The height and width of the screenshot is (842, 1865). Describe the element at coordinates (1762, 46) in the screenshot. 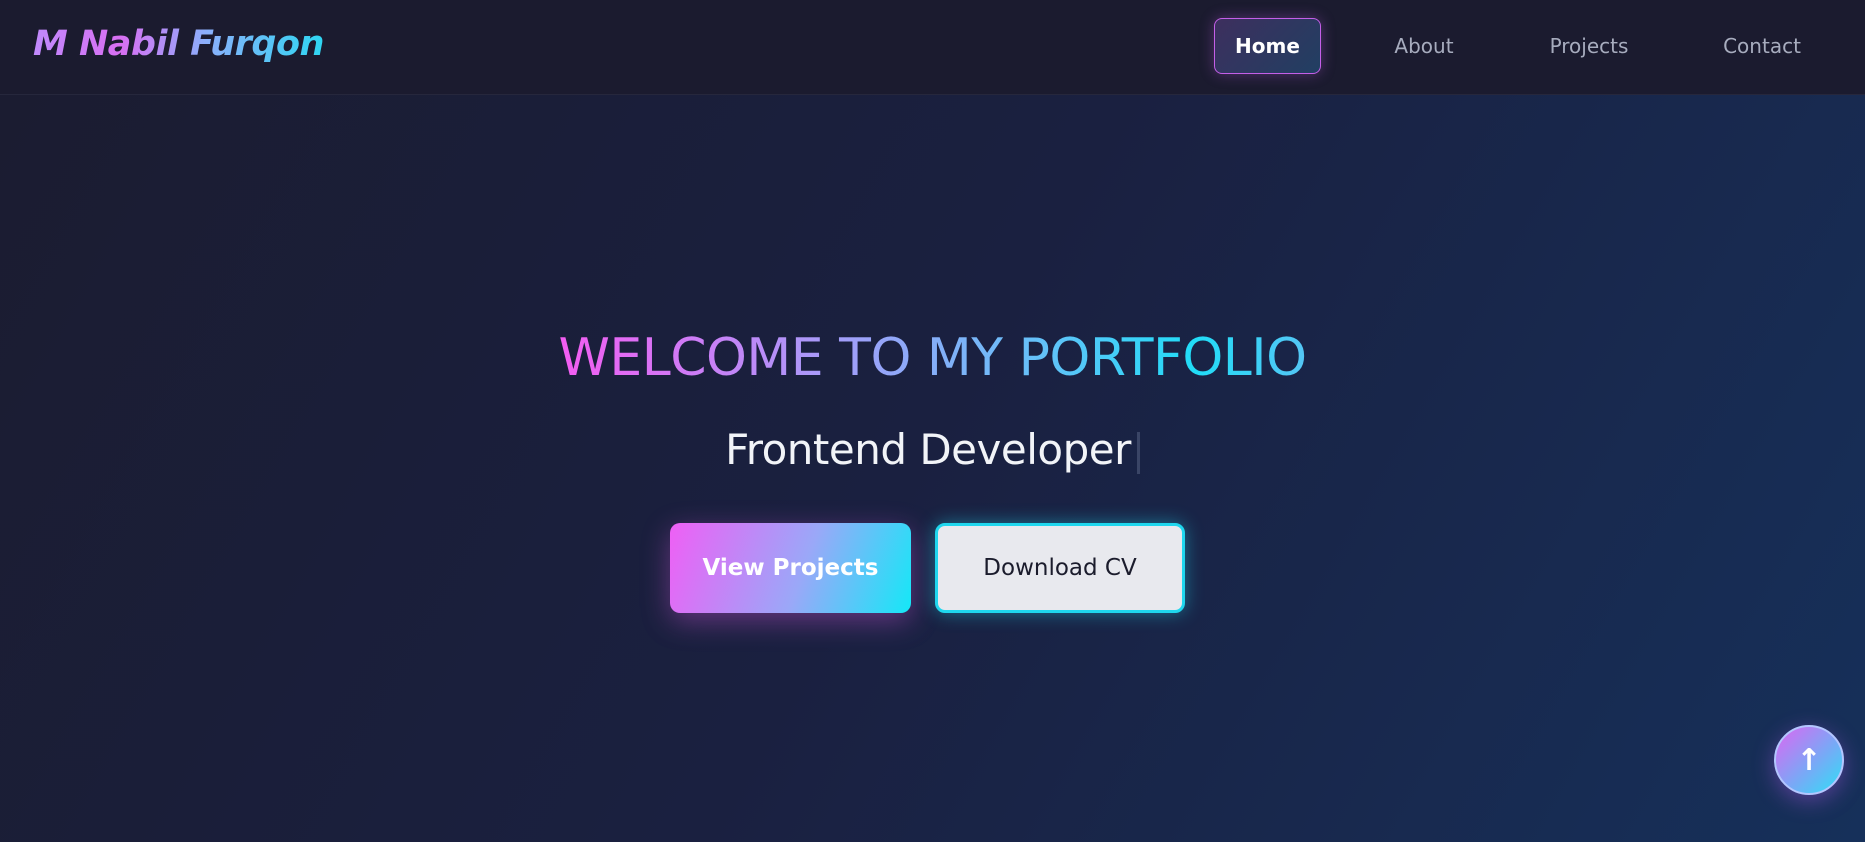

I see `nav-link-contact: Contact` at that location.